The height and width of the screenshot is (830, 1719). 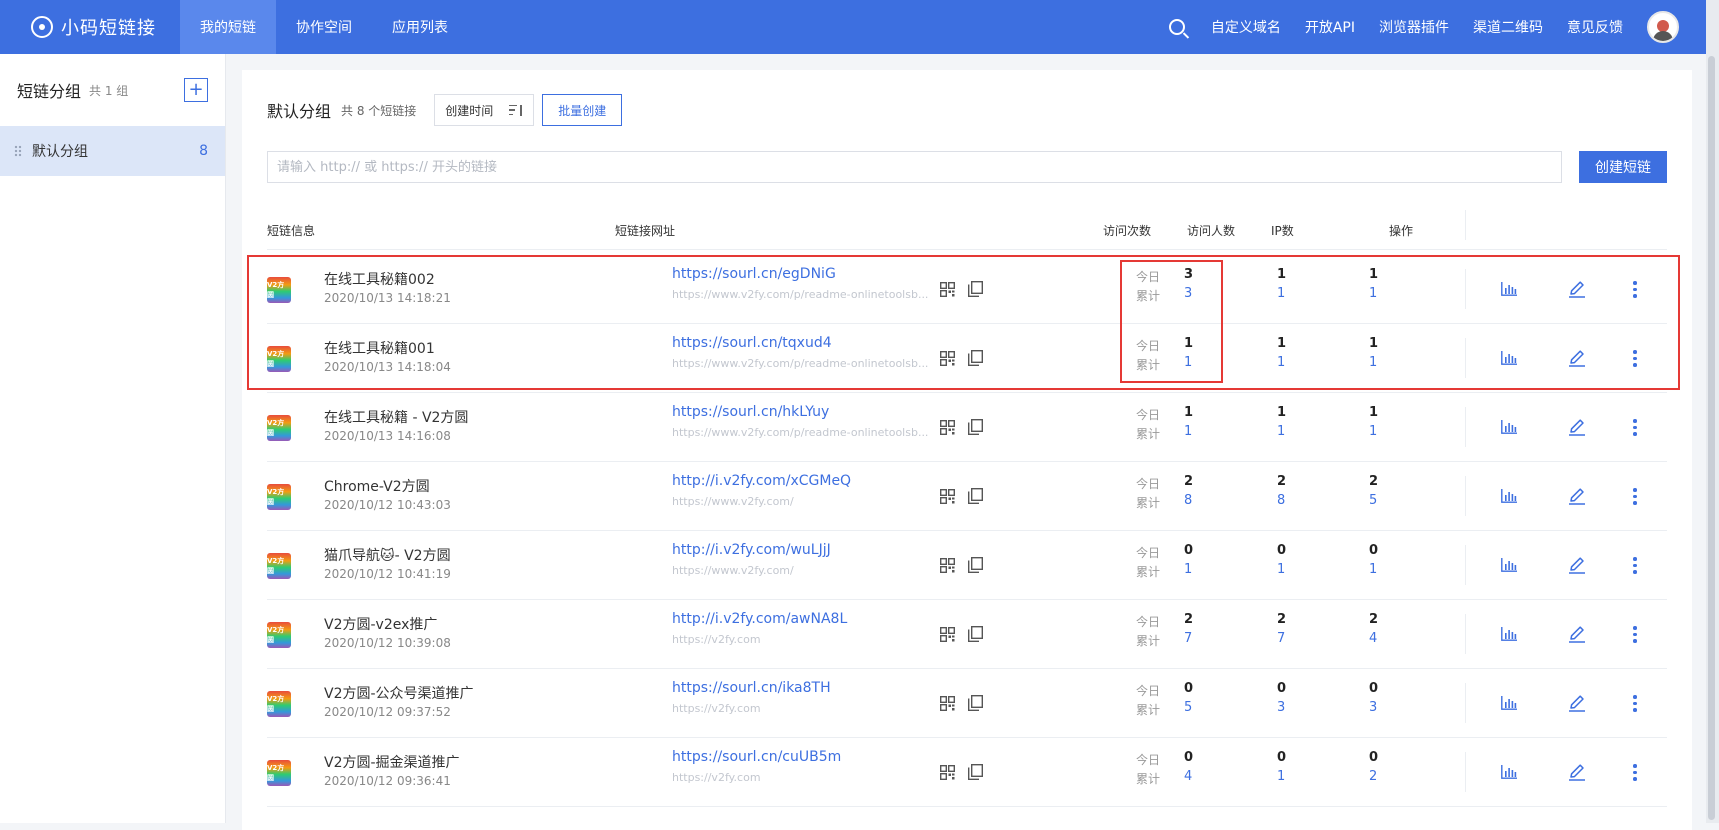 What do you see at coordinates (1663, 27) in the screenshot?
I see `avatar` at bounding box center [1663, 27].